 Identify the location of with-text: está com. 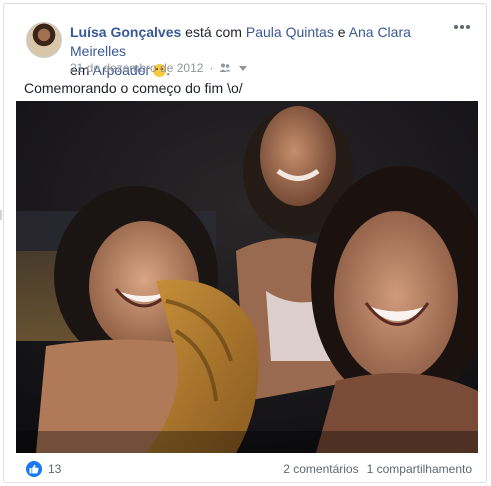
(213, 32).